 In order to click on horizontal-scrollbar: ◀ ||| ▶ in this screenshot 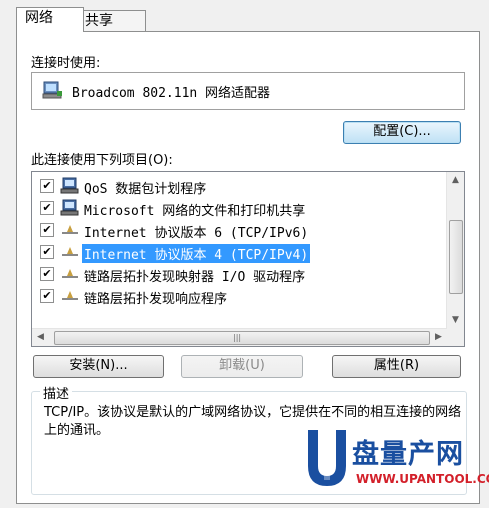, I will do `click(239, 337)`.